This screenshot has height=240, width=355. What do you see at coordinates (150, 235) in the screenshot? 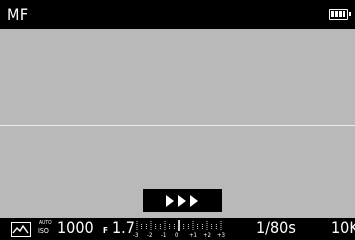
I see `ev-scale-label: -2` at bounding box center [150, 235].